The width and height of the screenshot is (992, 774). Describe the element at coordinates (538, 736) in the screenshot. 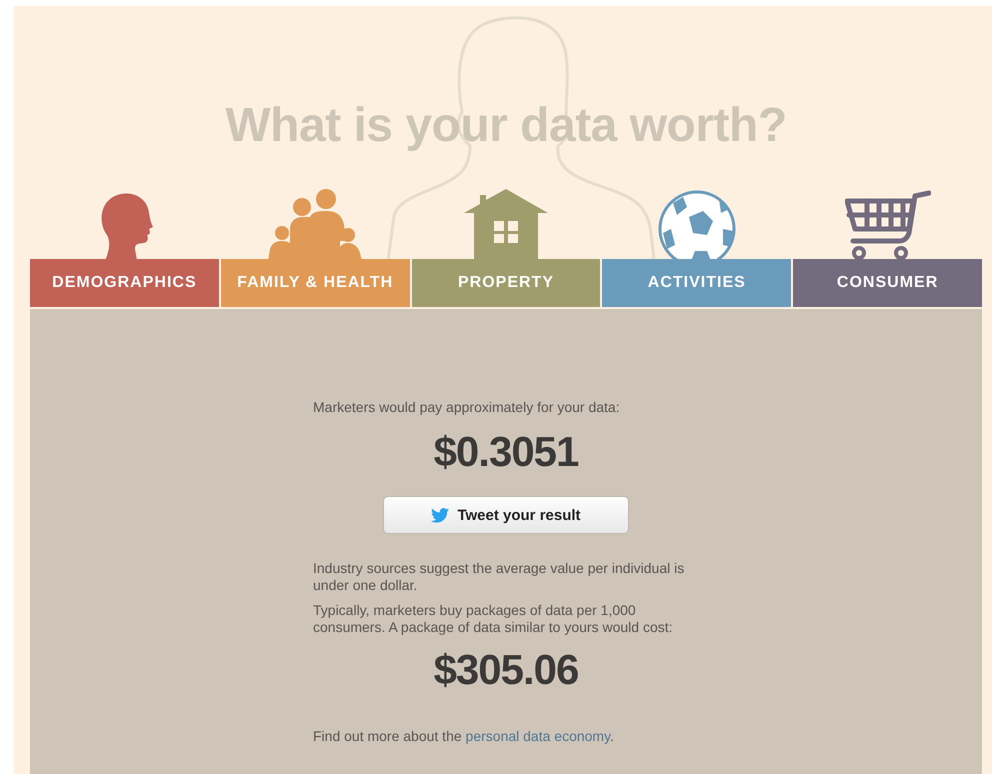

I see `data-economy-link: personal data economy` at that location.